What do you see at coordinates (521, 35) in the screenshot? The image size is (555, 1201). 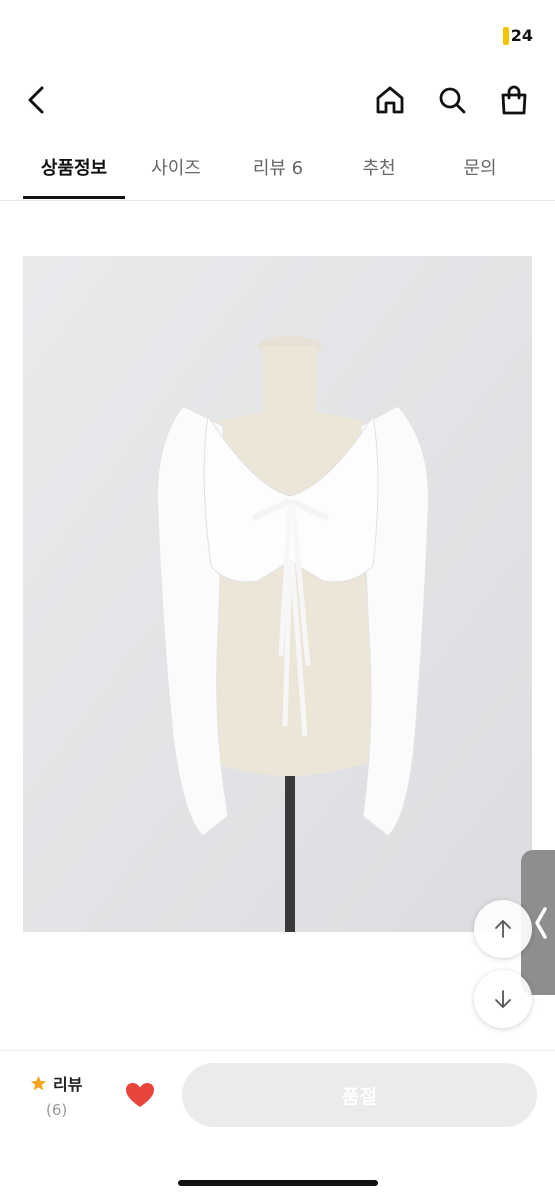 I see `battery-level: 24` at bounding box center [521, 35].